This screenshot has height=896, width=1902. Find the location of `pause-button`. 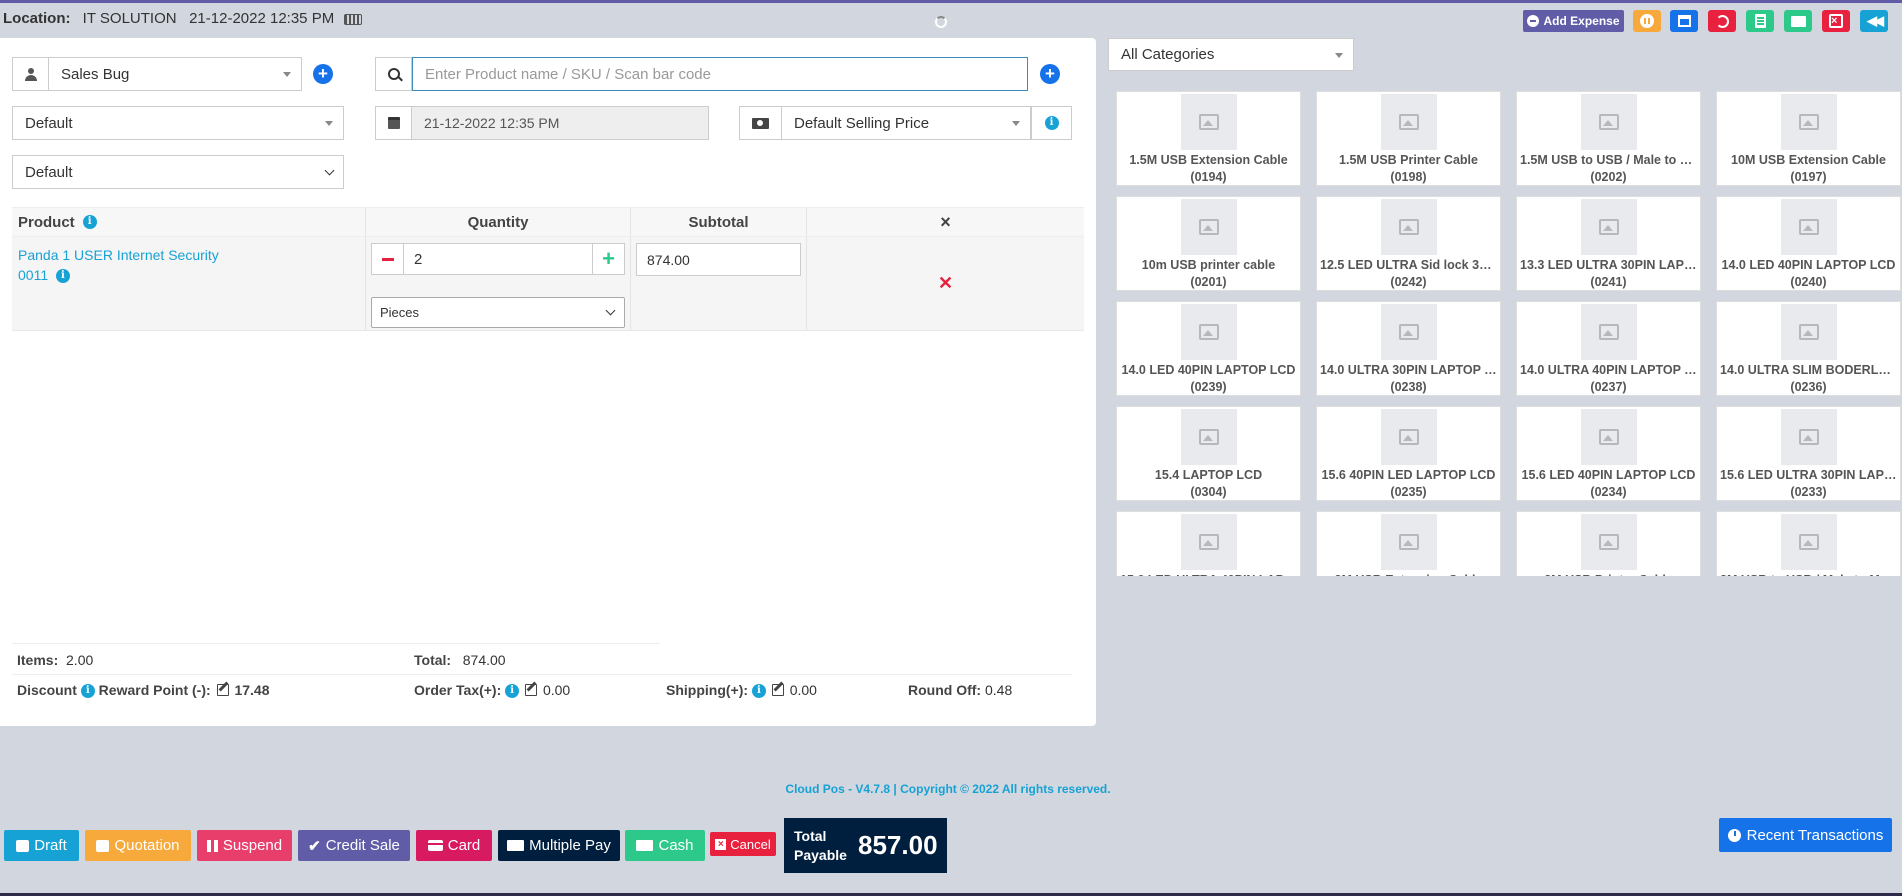

pause-button is located at coordinates (1647, 21).